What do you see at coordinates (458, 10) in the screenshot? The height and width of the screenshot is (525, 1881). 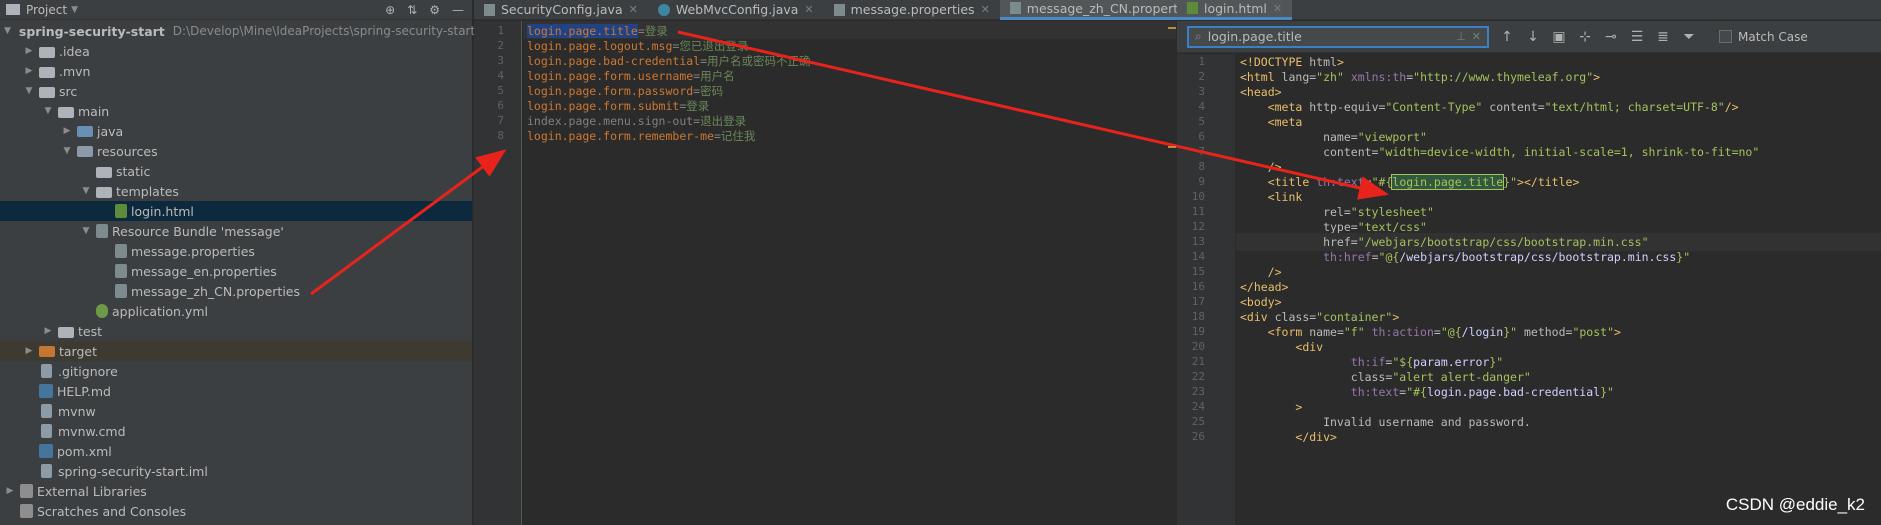 I see `minimize-icon: —` at bounding box center [458, 10].